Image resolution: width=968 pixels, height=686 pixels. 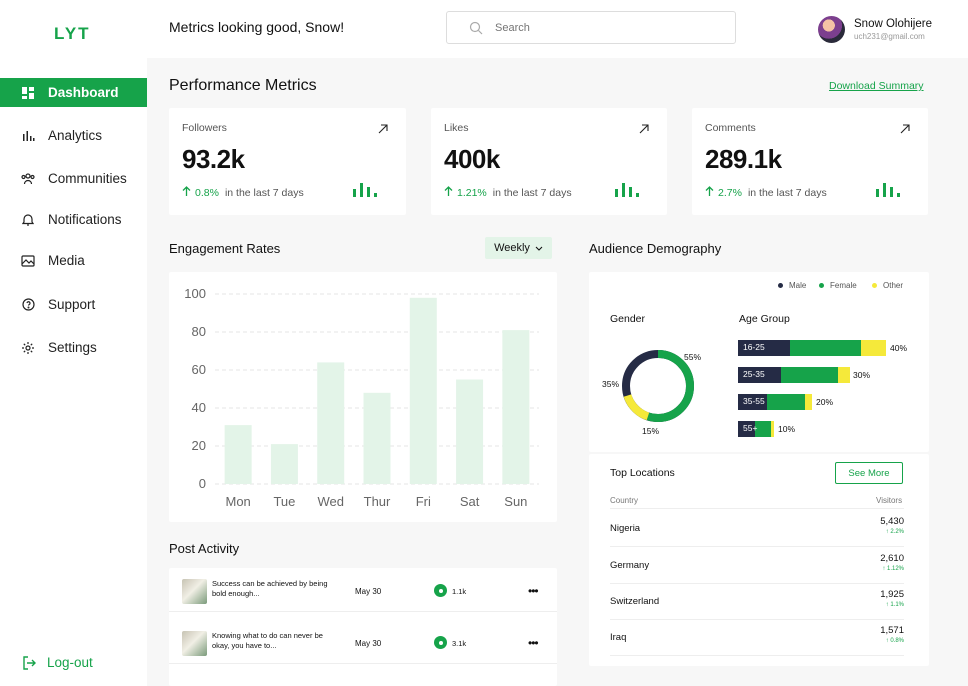 I want to click on demography-title: Audience Demography, so click(x=655, y=248).